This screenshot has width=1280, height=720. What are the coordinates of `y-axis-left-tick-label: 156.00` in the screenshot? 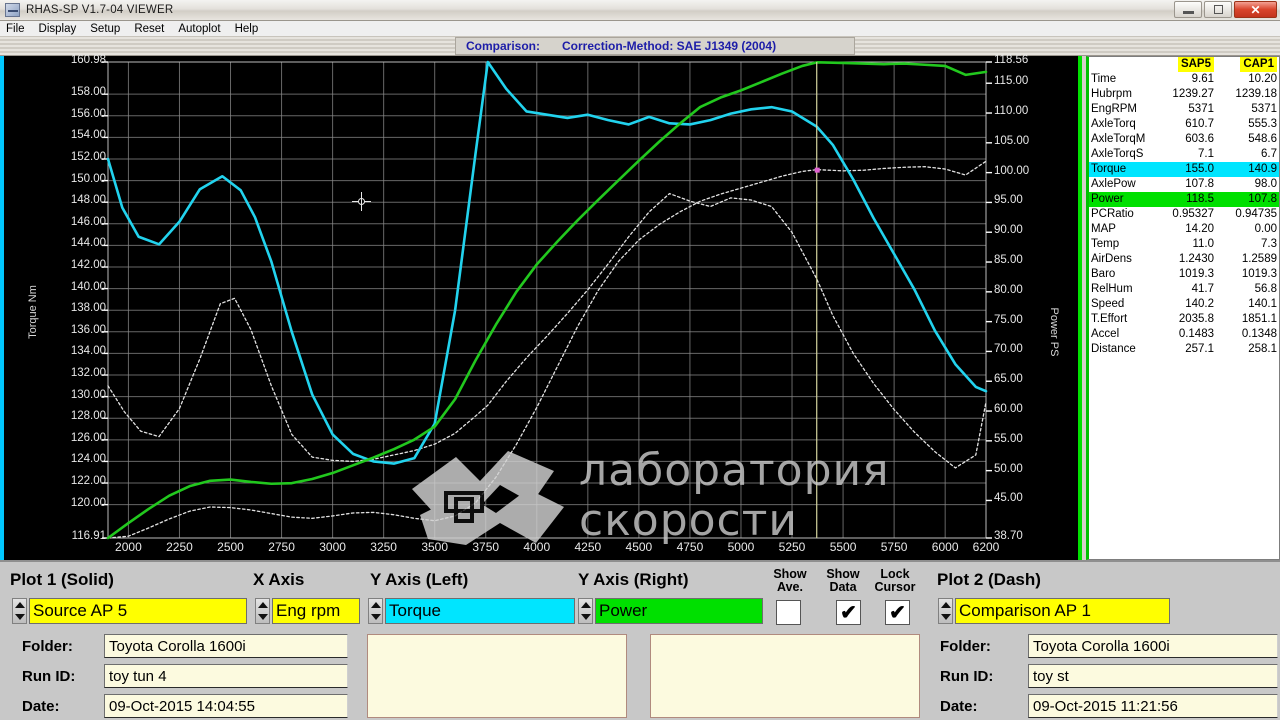 It's located at (88, 113).